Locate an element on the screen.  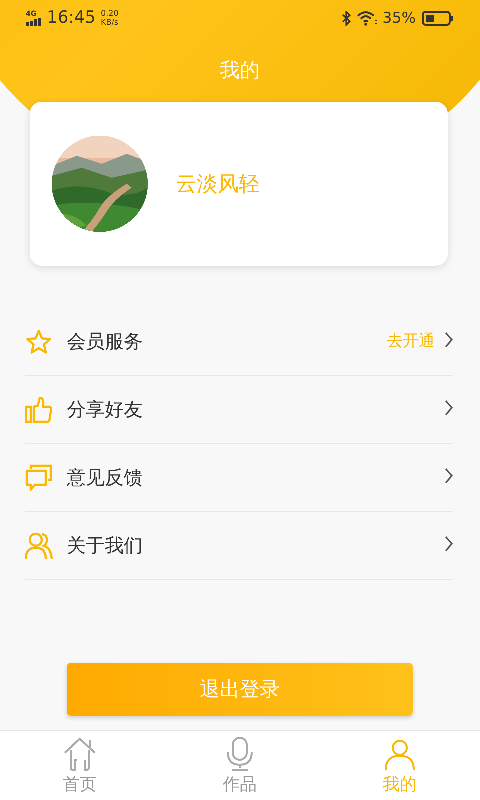
upgrade-link: 去开通 is located at coordinates (411, 341).